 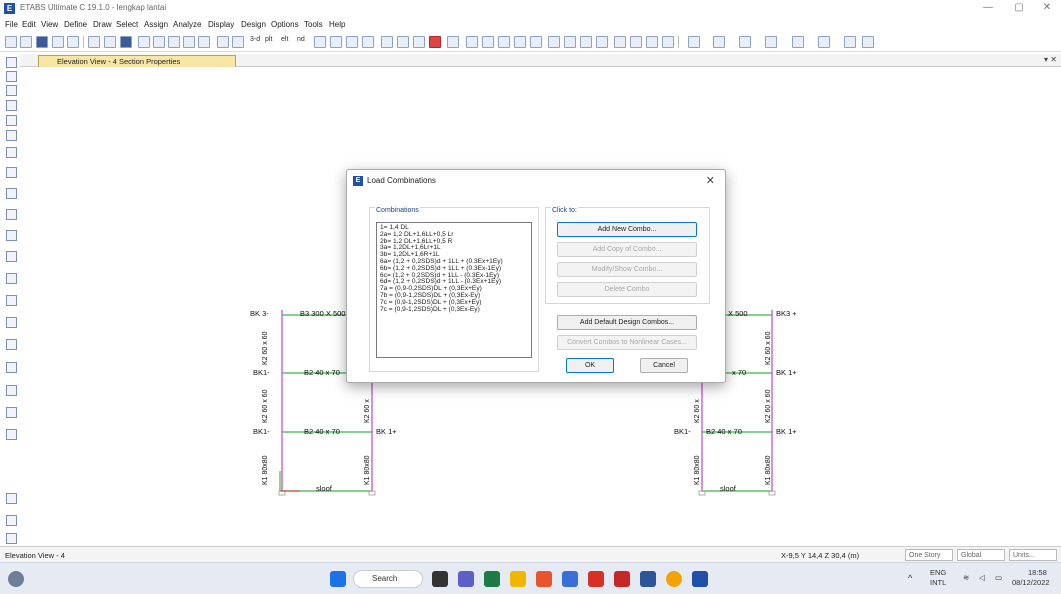 What do you see at coordinates (570, 42) in the screenshot?
I see `design-wall-icon` at bounding box center [570, 42].